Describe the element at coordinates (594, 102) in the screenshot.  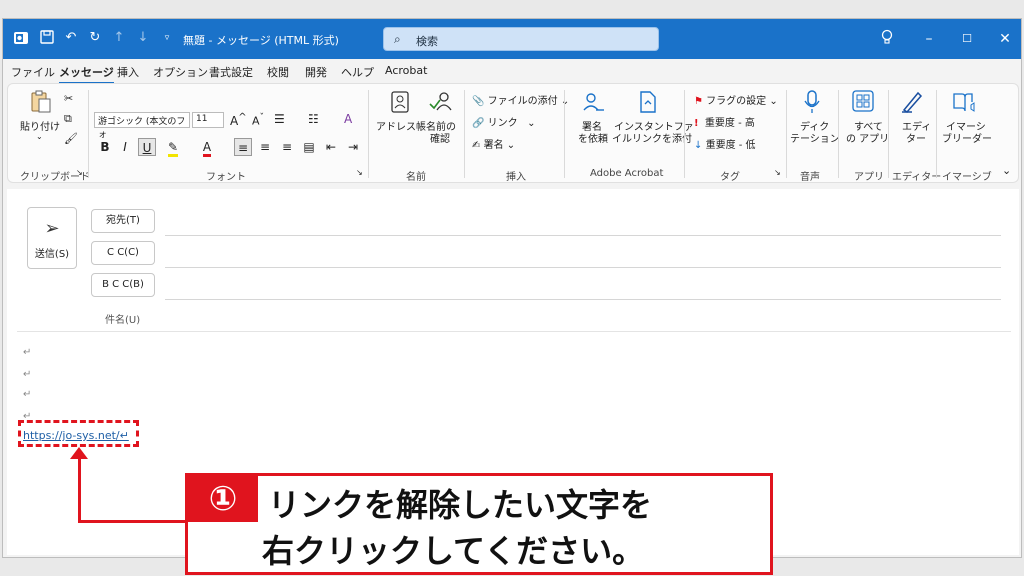
I see `request-signature-icon` at that location.